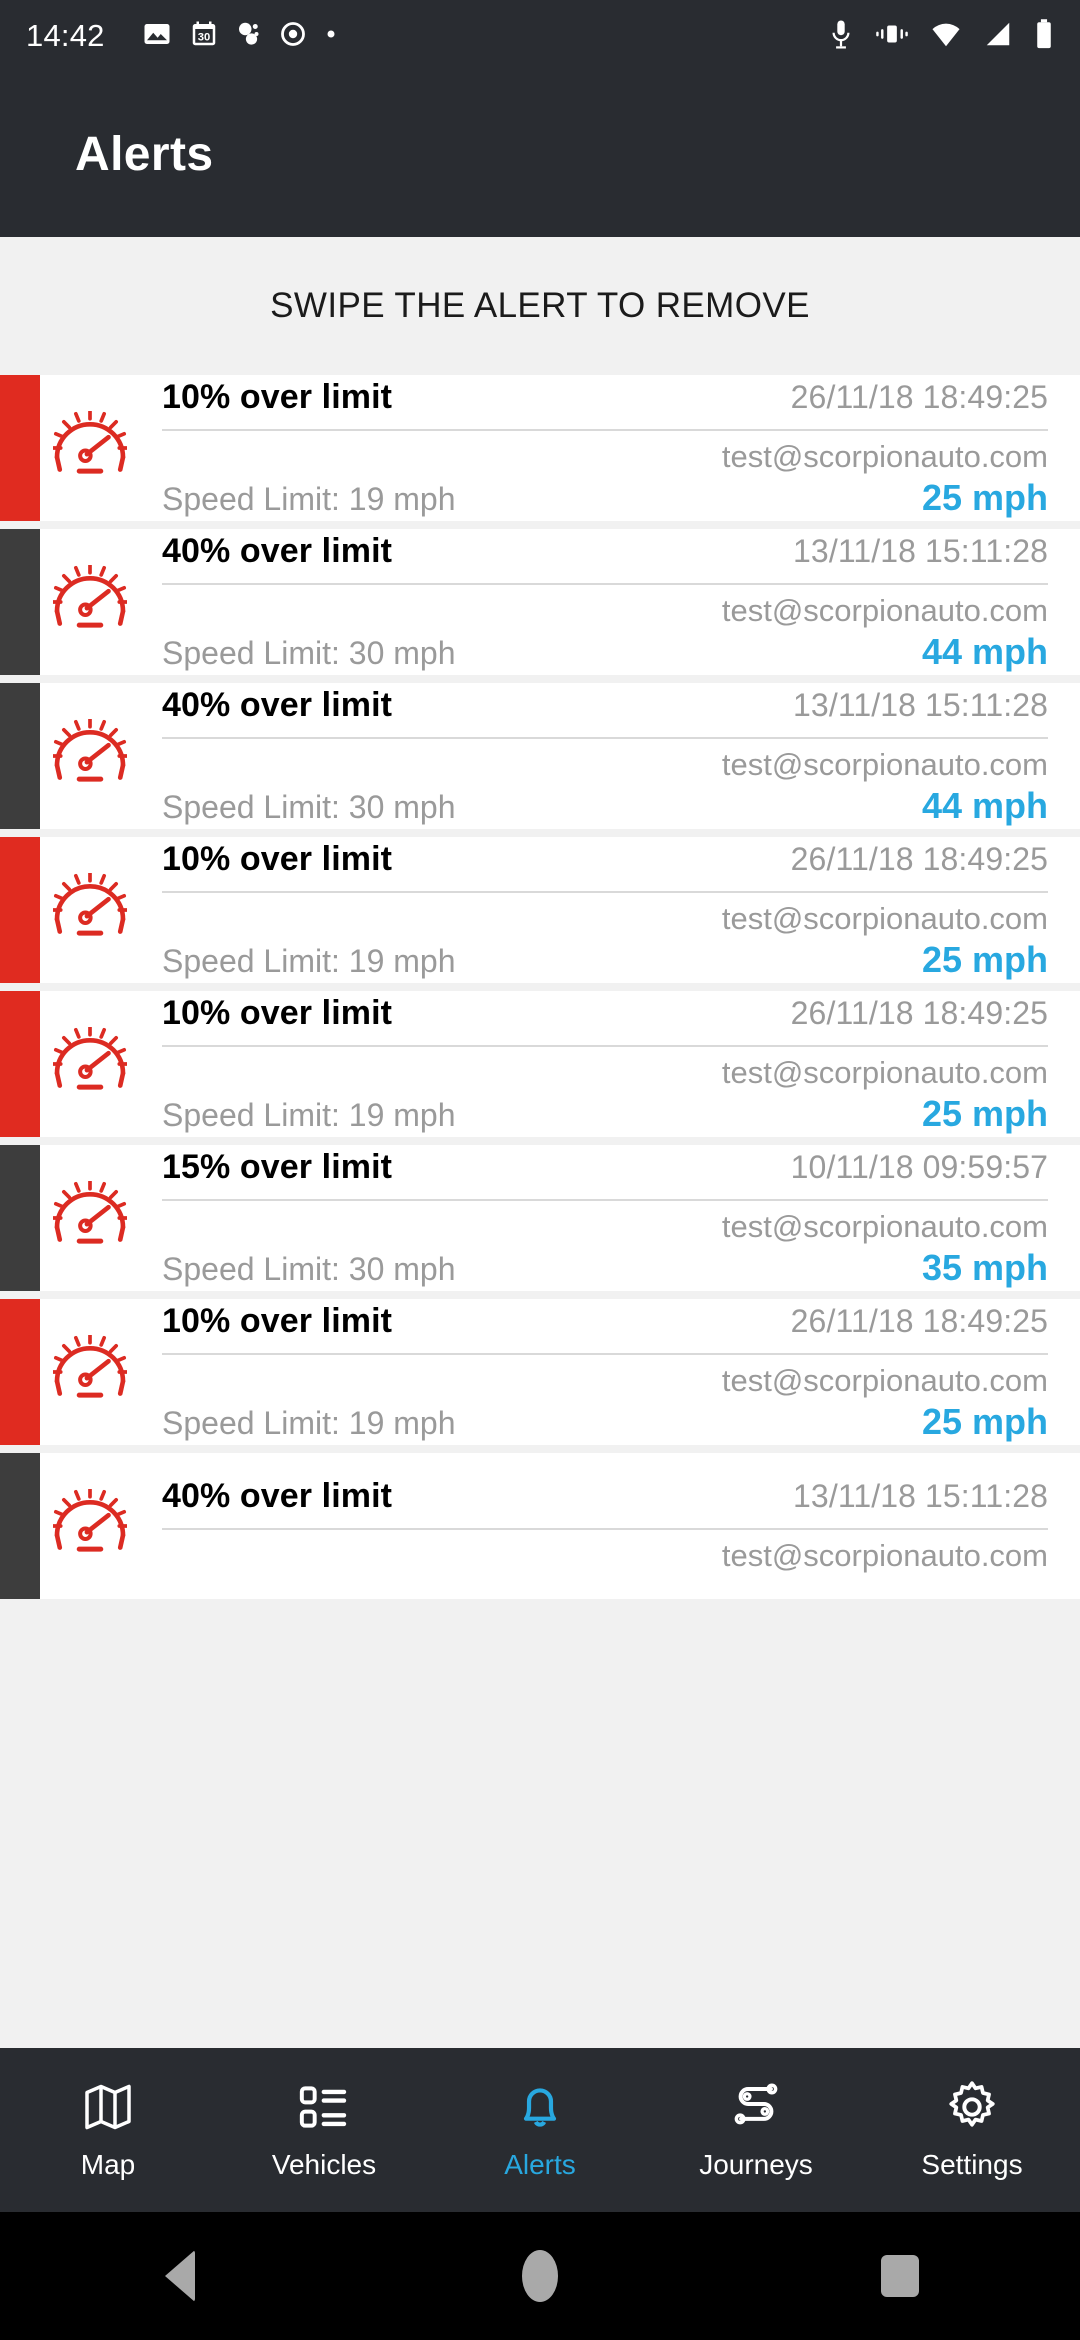  I want to click on alert-header-row: 15% over limit 10/11/18 09:59:57, so click(605, 1173).